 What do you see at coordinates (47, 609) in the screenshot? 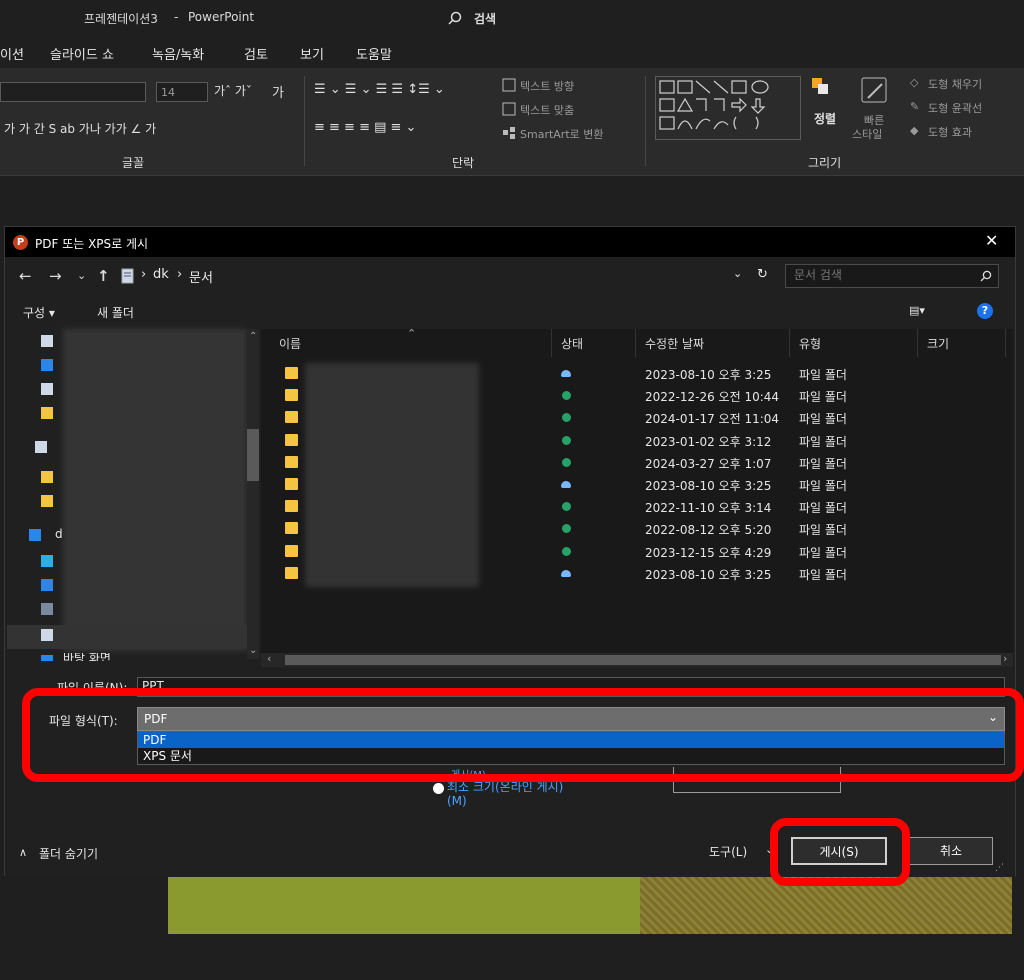
I see `video-icon` at bounding box center [47, 609].